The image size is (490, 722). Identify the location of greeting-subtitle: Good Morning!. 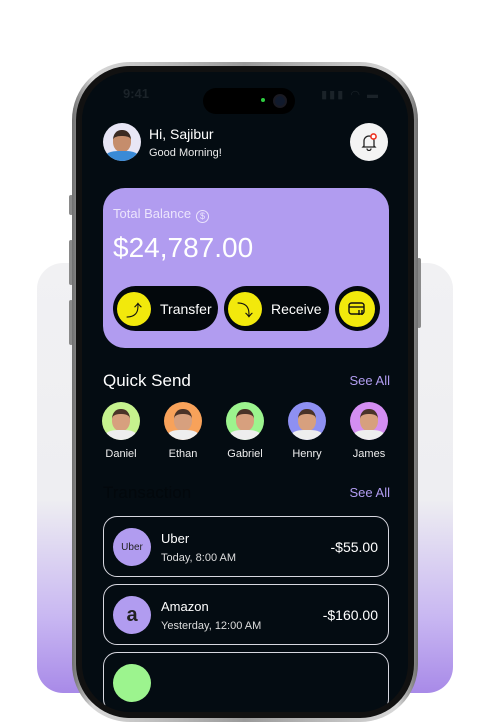
(185, 153).